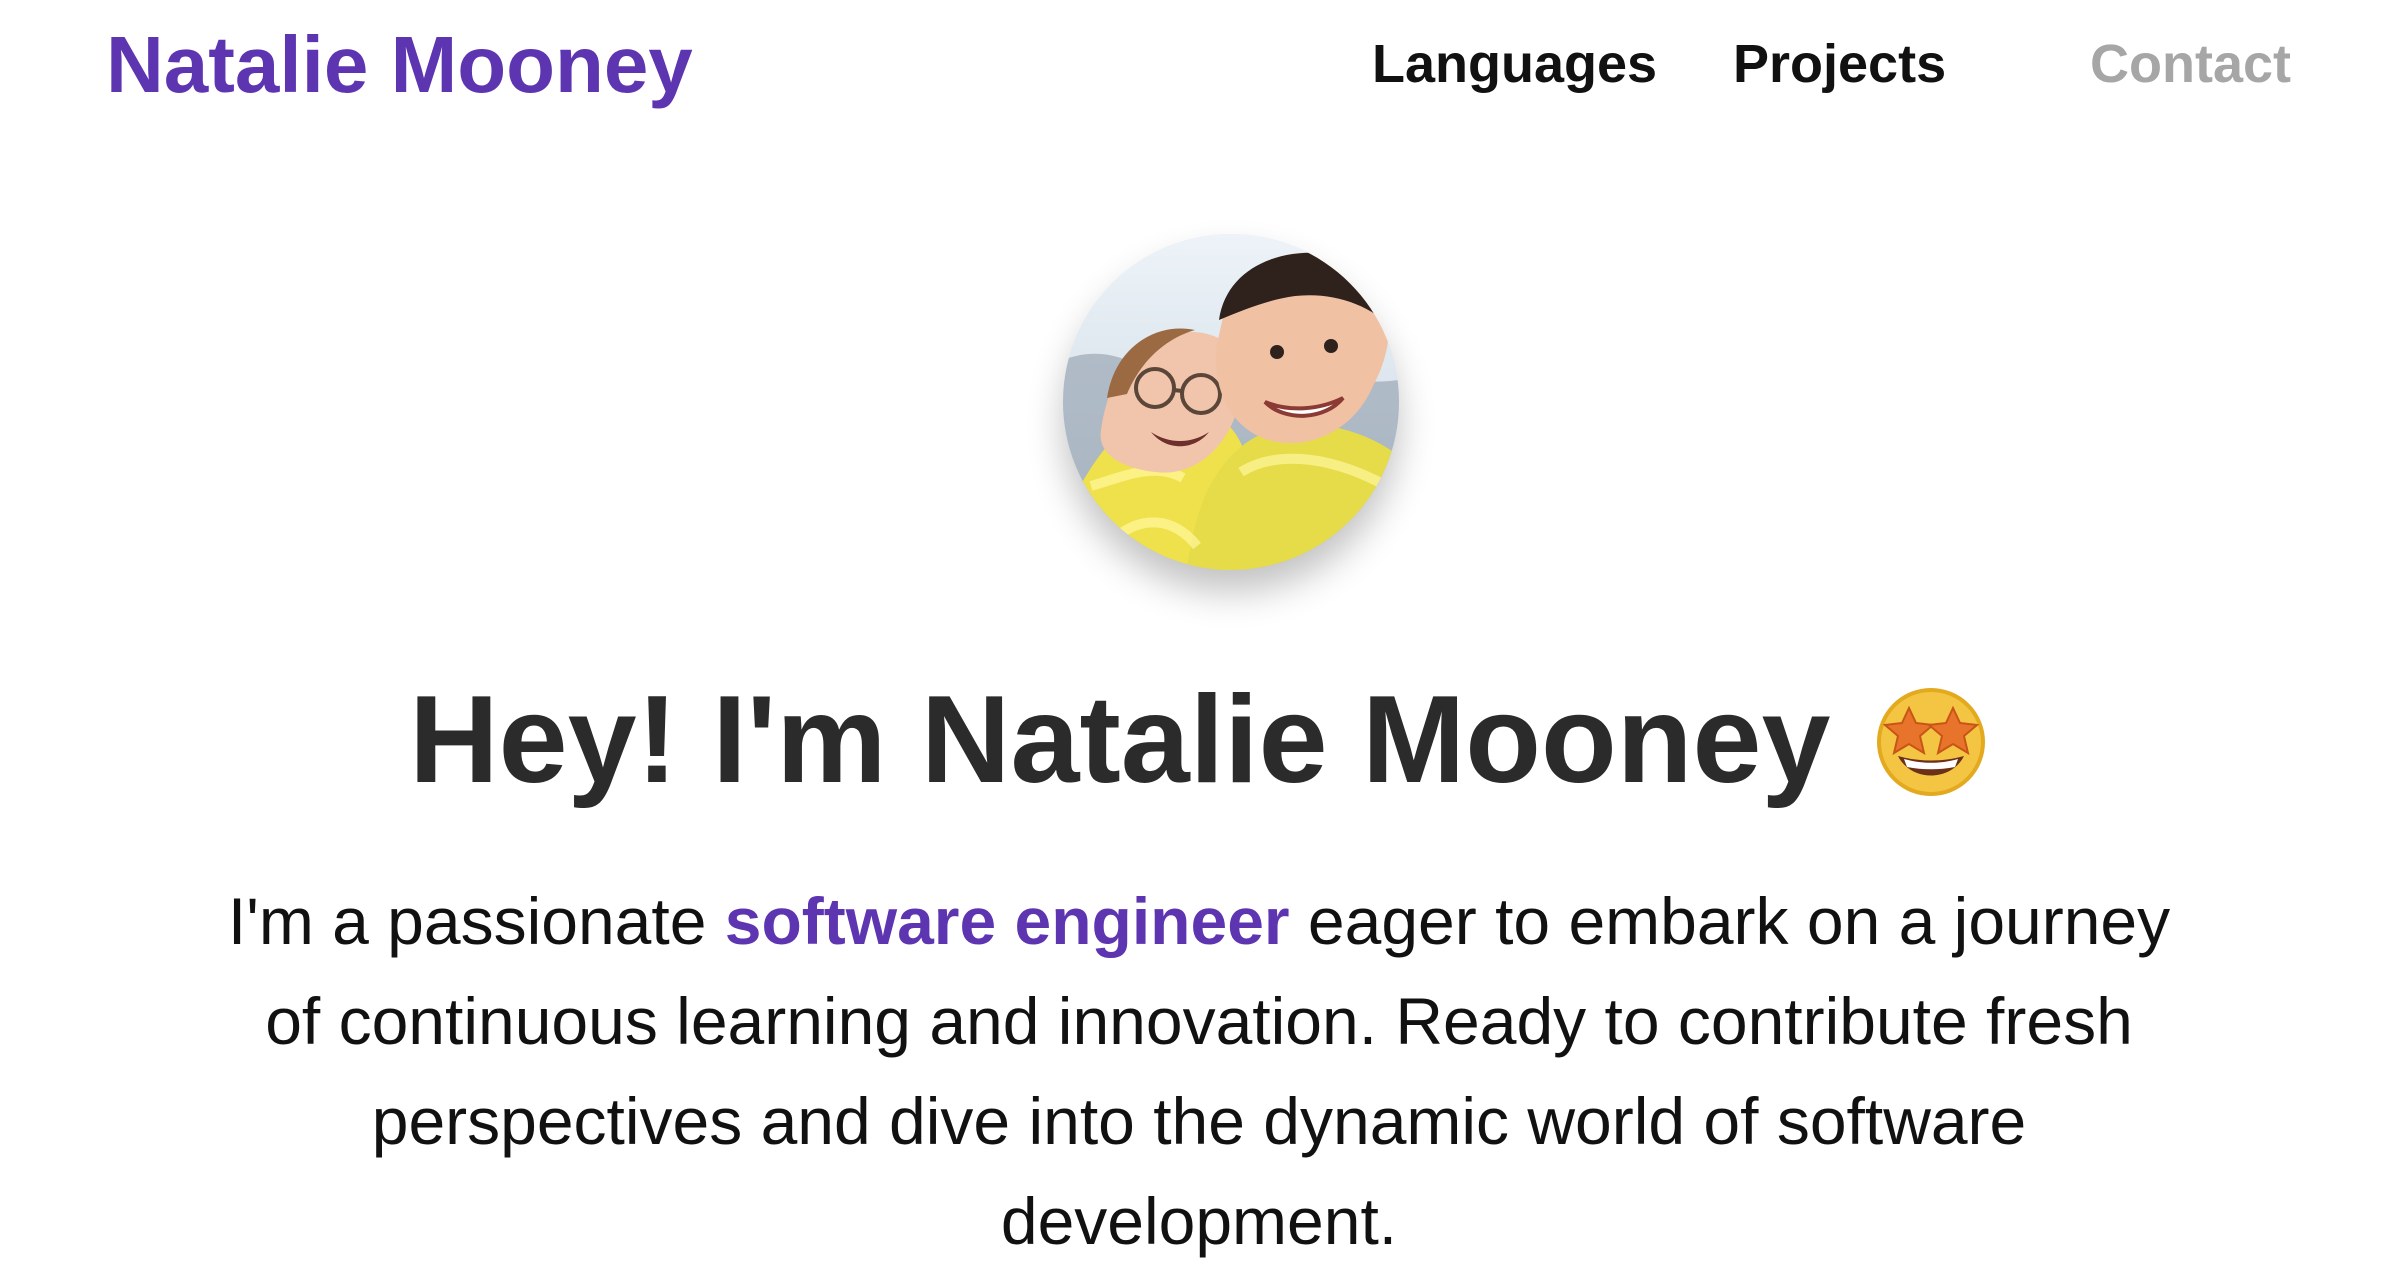  I want to click on nav-projects-link: Projects, so click(1839, 64).